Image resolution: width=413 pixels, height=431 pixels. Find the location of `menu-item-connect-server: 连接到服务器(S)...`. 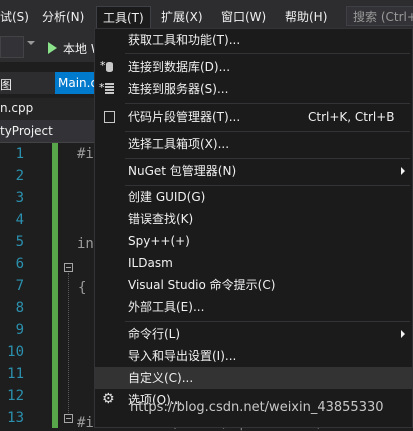

menu-item-connect-server: 连接到服务器(S)... is located at coordinates (253, 88).